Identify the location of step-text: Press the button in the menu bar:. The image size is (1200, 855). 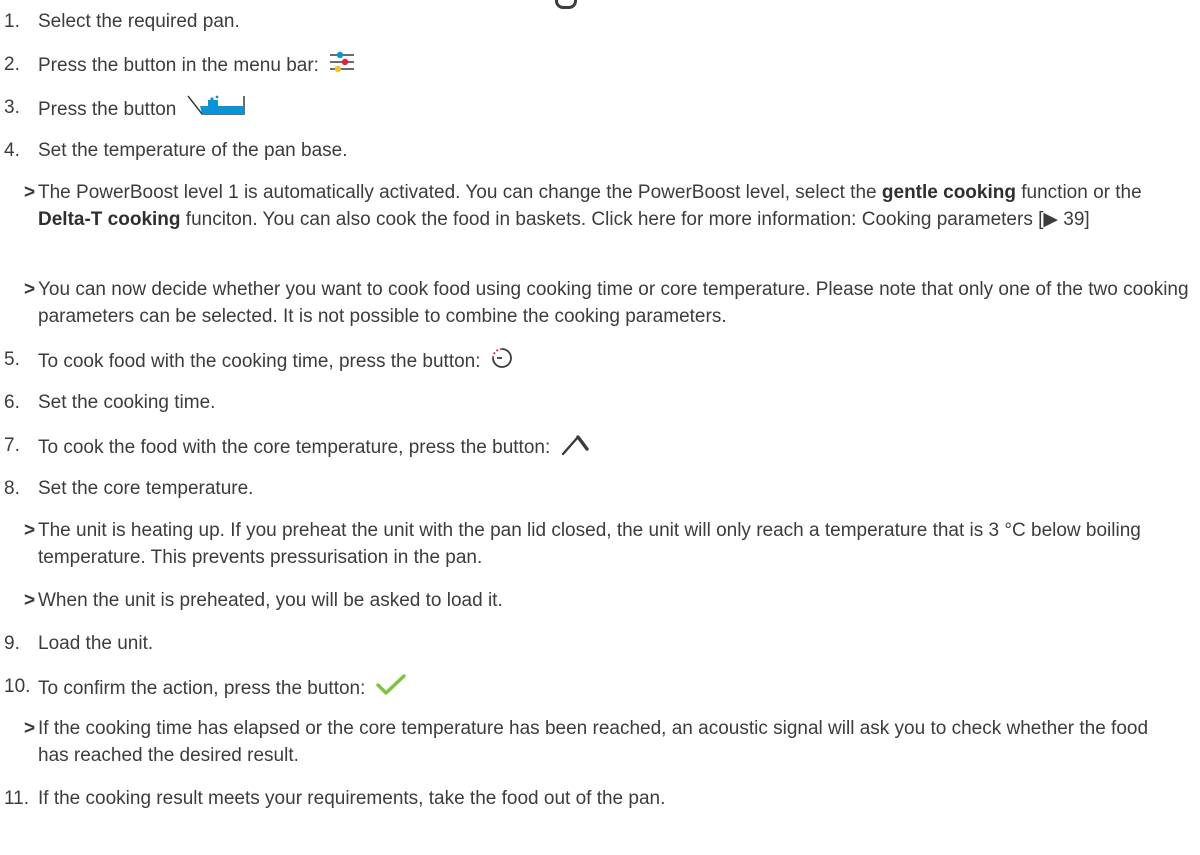
(178, 66).